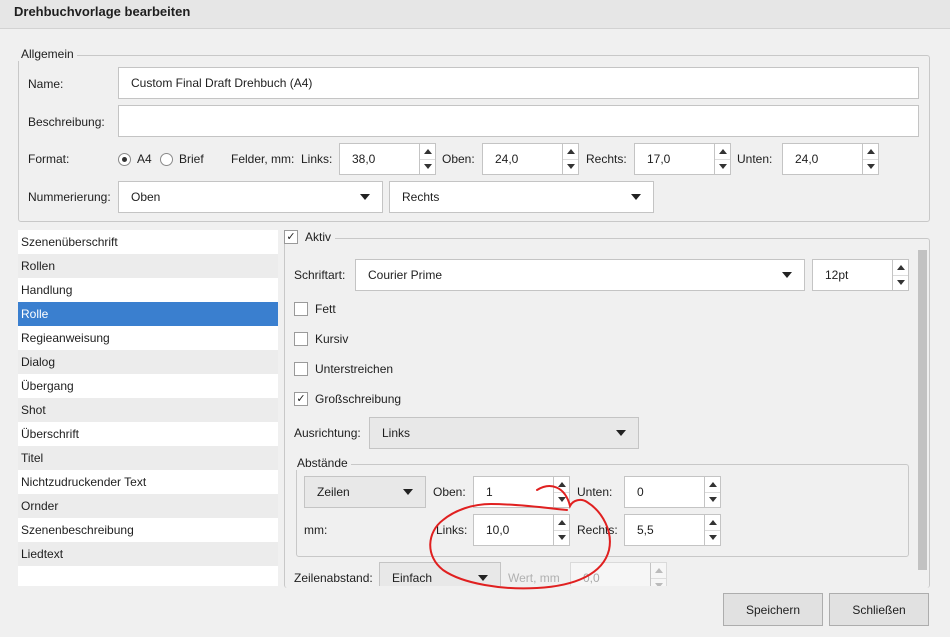 This screenshot has height=637, width=950. What do you see at coordinates (606, 159) in the screenshot?
I see `margin-right-label: Rechts:` at bounding box center [606, 159].